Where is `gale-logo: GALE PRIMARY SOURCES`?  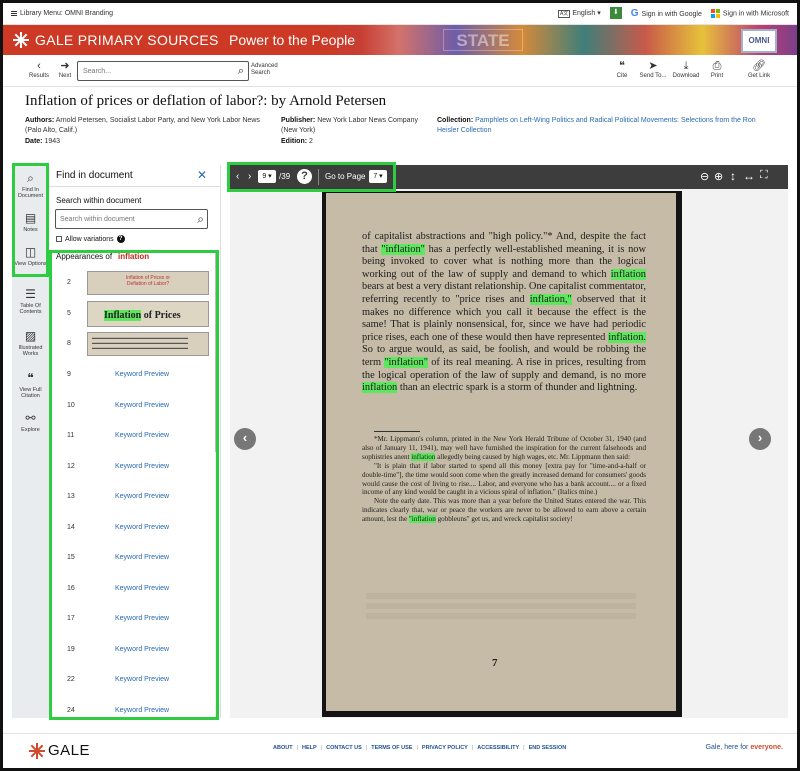 gale-logo: GALE PRIMARY SOURCES is located at coordinates (116, 40).